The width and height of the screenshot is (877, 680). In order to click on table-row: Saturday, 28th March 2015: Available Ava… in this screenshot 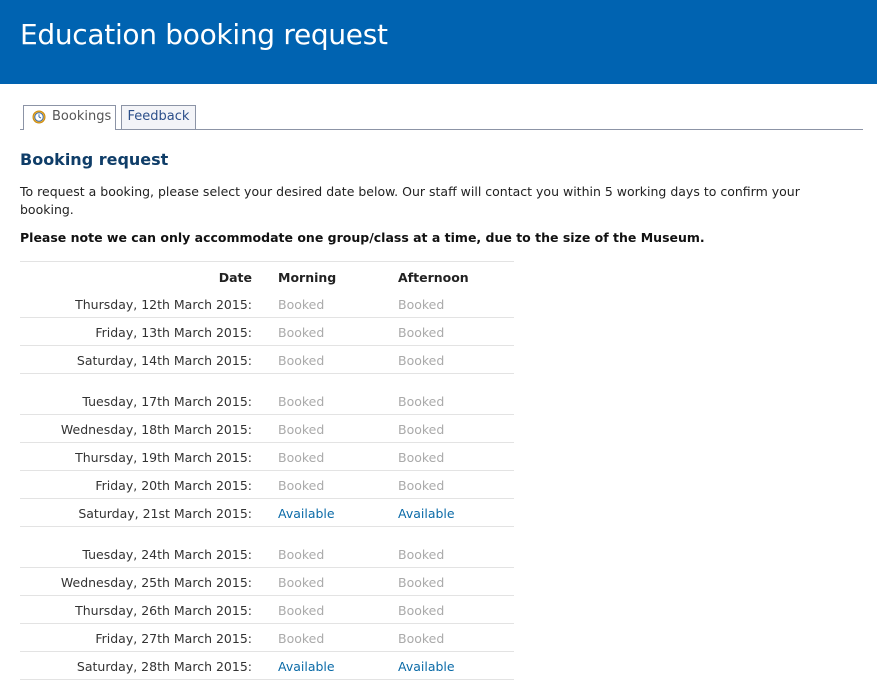, I will do `click(267, 666)`.